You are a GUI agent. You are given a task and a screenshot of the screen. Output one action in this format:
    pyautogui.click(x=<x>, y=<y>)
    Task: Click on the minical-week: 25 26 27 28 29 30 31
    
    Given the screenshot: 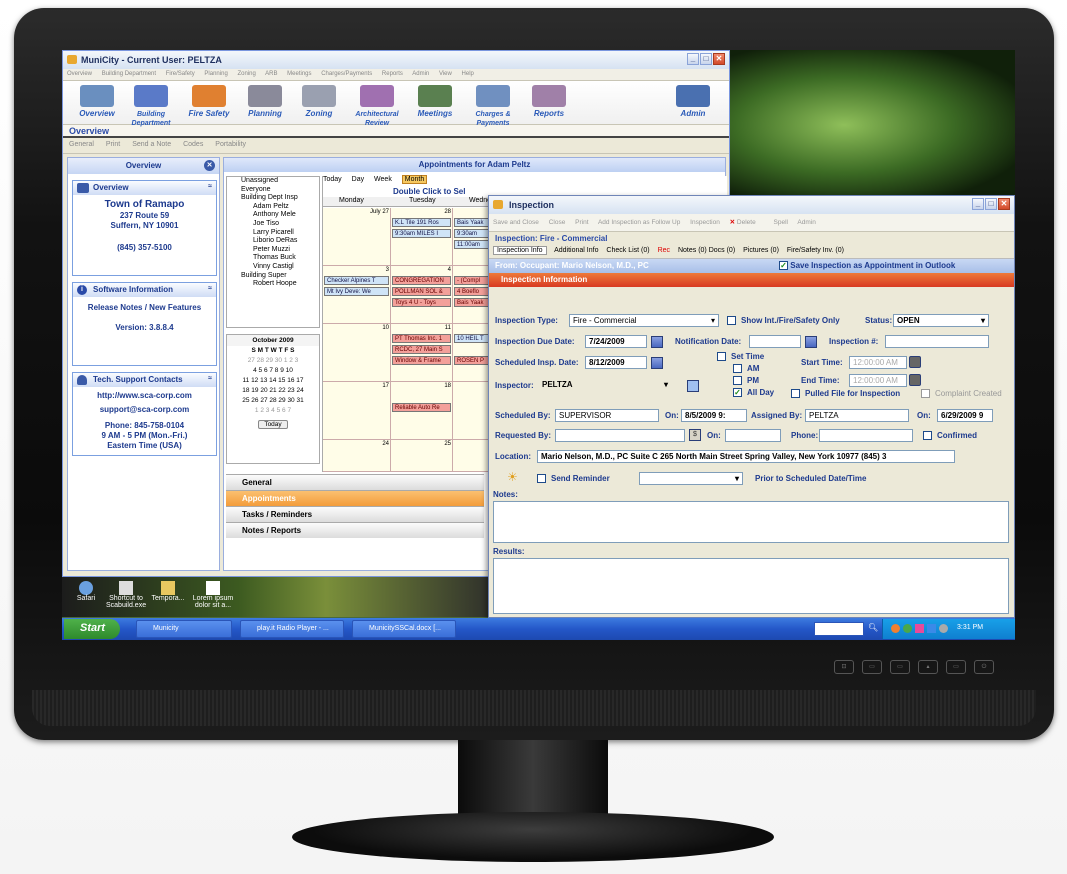 What is the action you would take?
    pyautogui.click(x=273, y=401)
    